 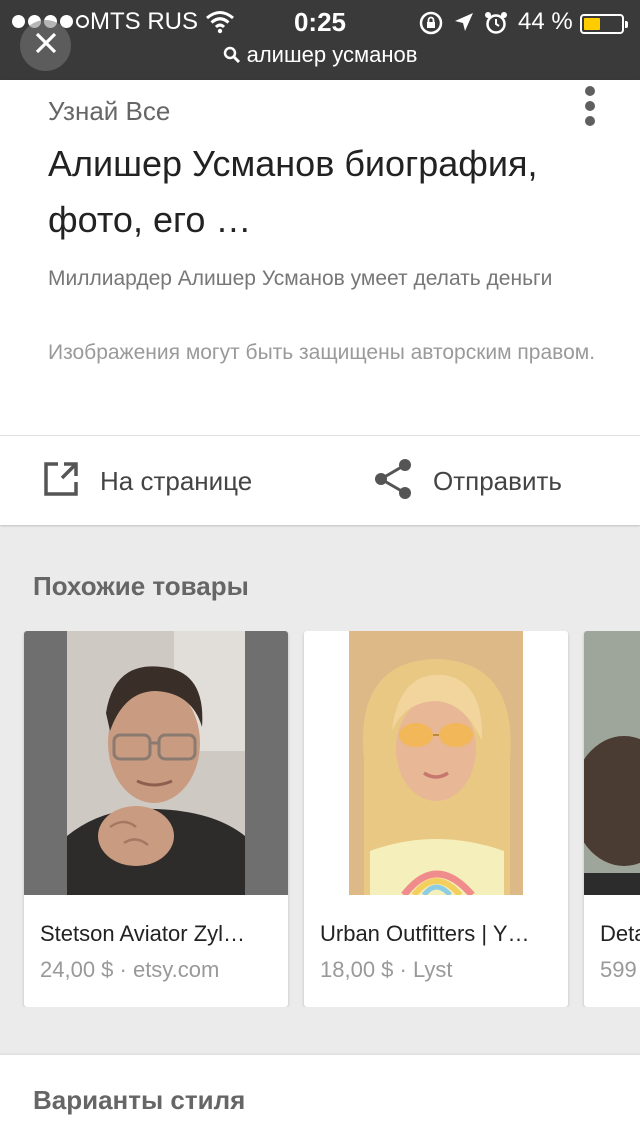 I want to click on close-button, so click(x=45, y=45).